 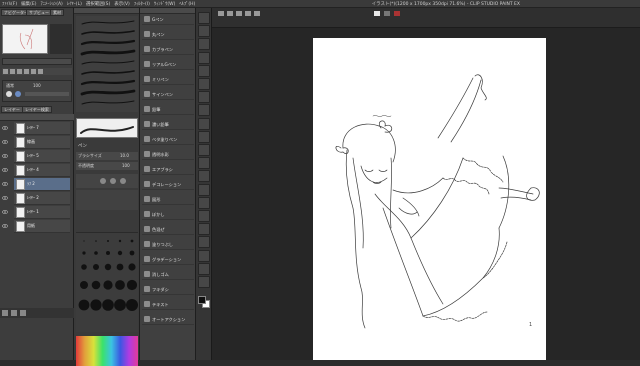 I want to click on subtool-item: 消しゴム, so click(x=168, y=274).